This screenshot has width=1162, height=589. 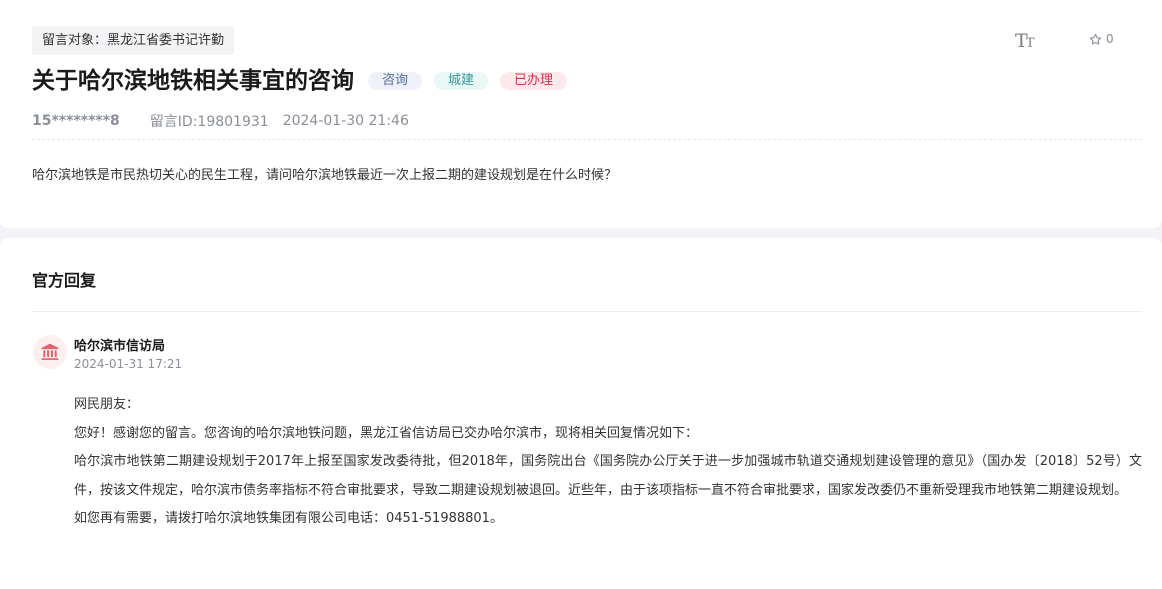 I want to click on favorite-button: 0, so click(x=1101, y=39).